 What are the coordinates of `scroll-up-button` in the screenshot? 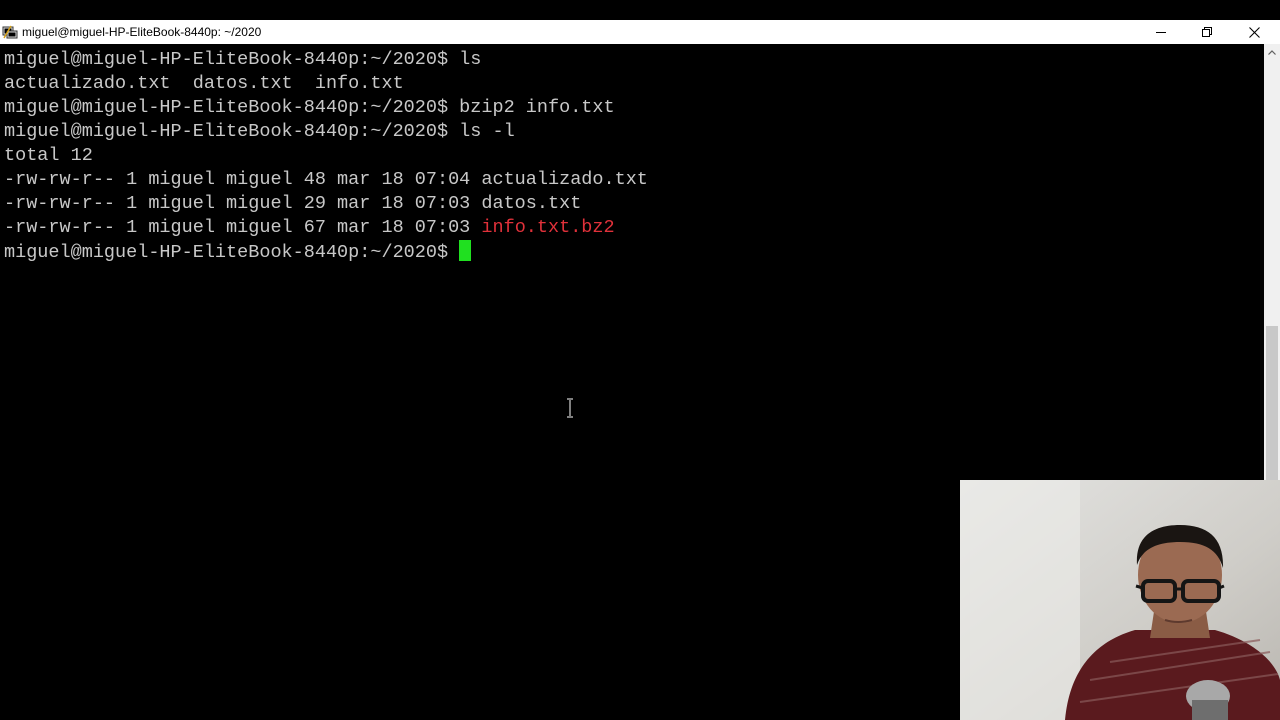 It's located at (1272, 52).